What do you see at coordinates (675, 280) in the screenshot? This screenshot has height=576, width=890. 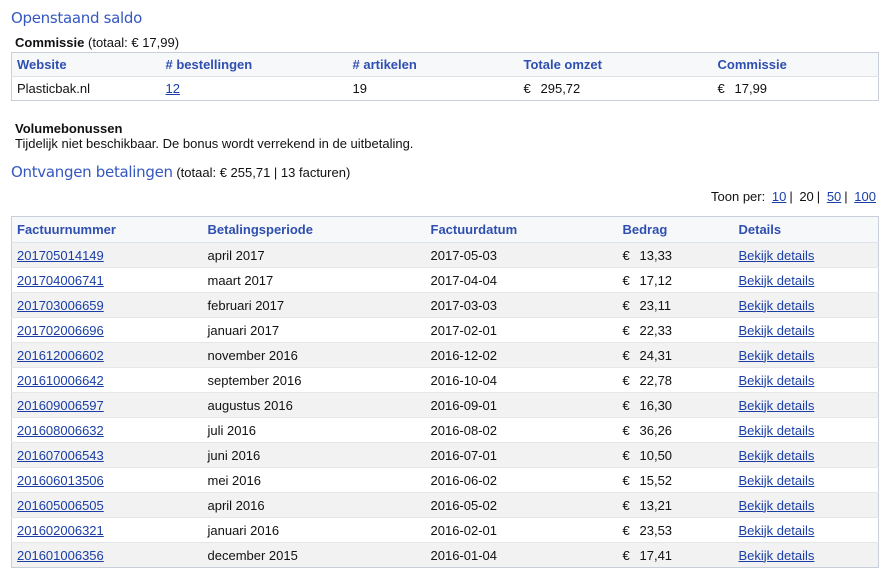 I see `amount-cell: €17,12` at bounding box center [675, 280].